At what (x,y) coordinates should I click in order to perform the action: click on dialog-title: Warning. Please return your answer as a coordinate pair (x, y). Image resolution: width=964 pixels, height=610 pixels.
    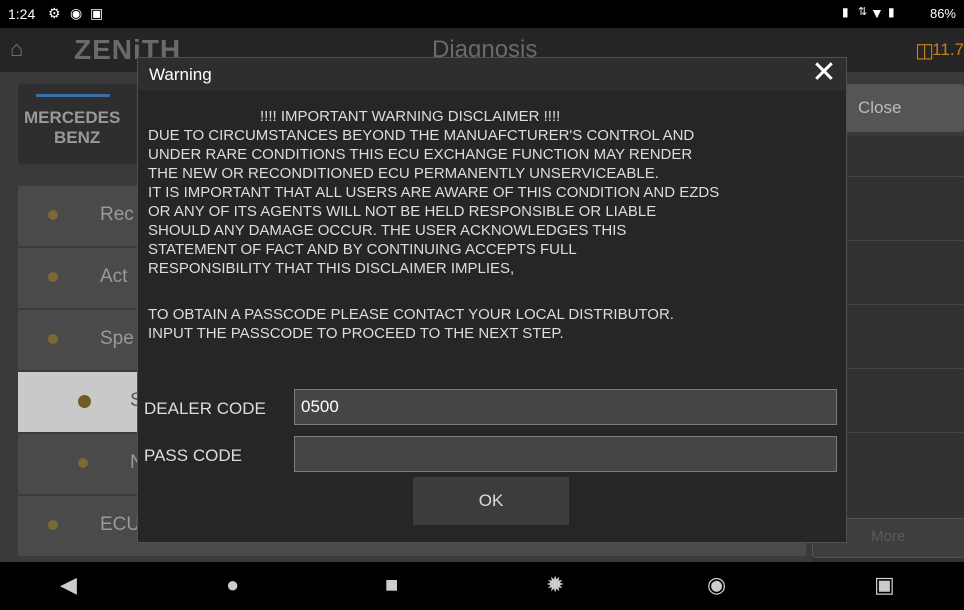
    Looking at the image, I should click on (180, 74).